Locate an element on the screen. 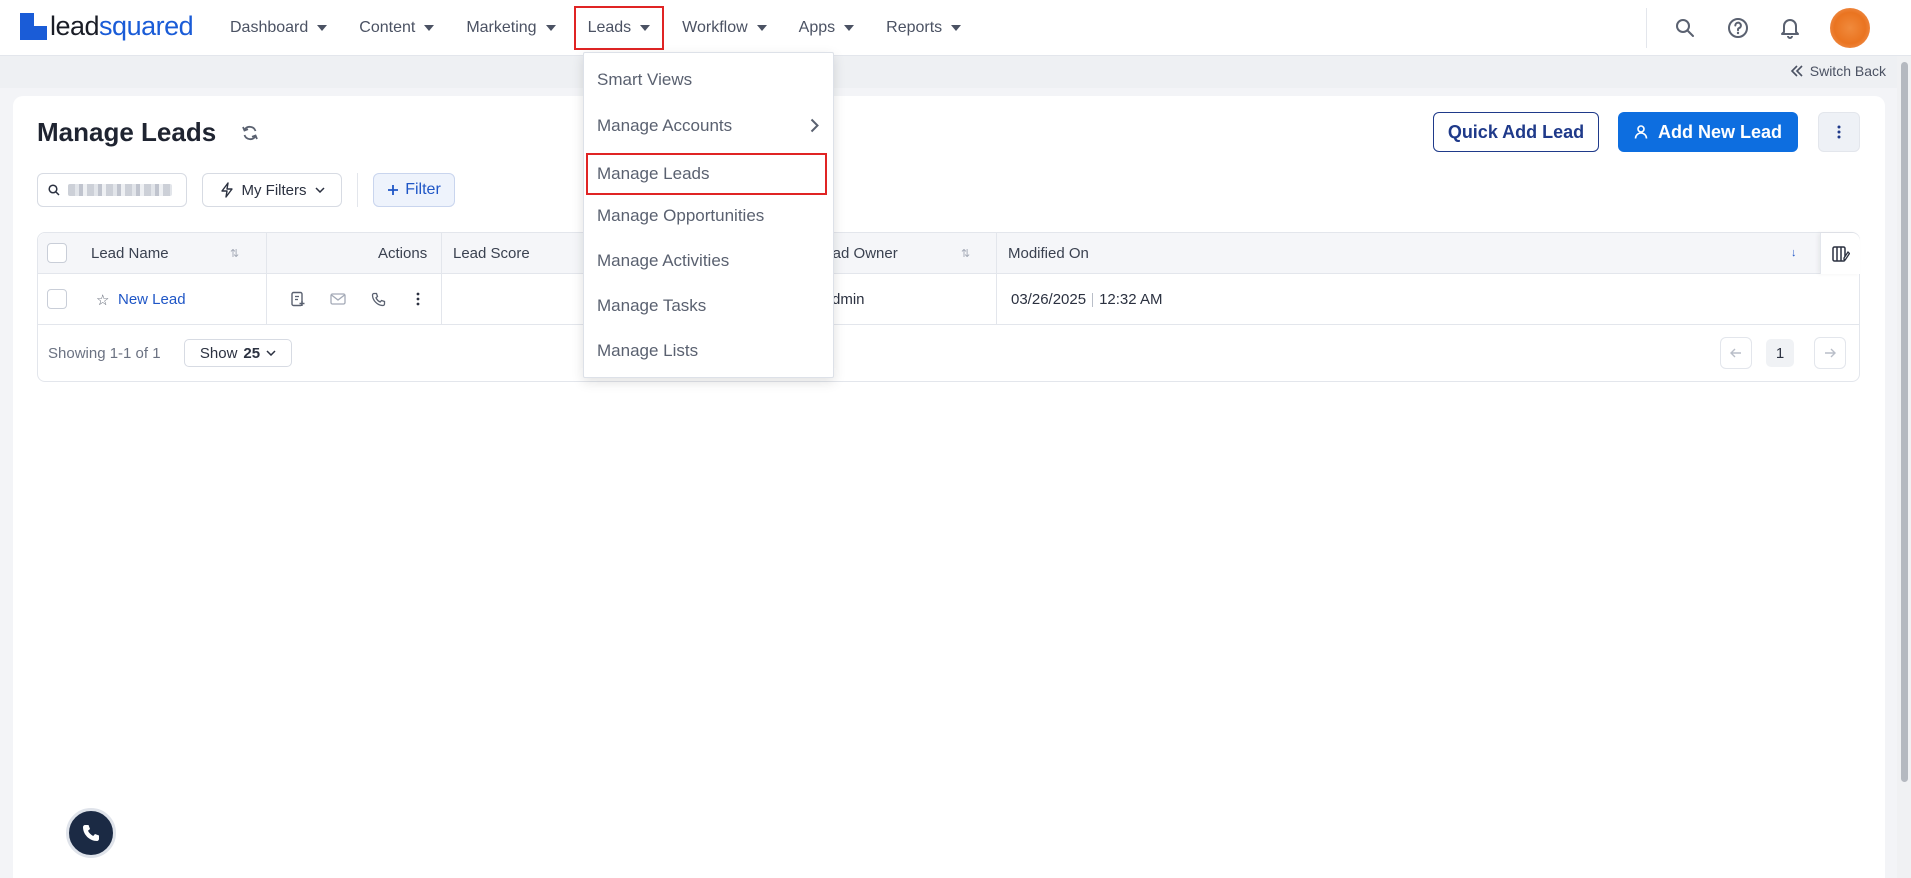 This screenshot has width=1911, height=878. menu-manage-activities: Manage Activities is located at coordinates (708, 261).